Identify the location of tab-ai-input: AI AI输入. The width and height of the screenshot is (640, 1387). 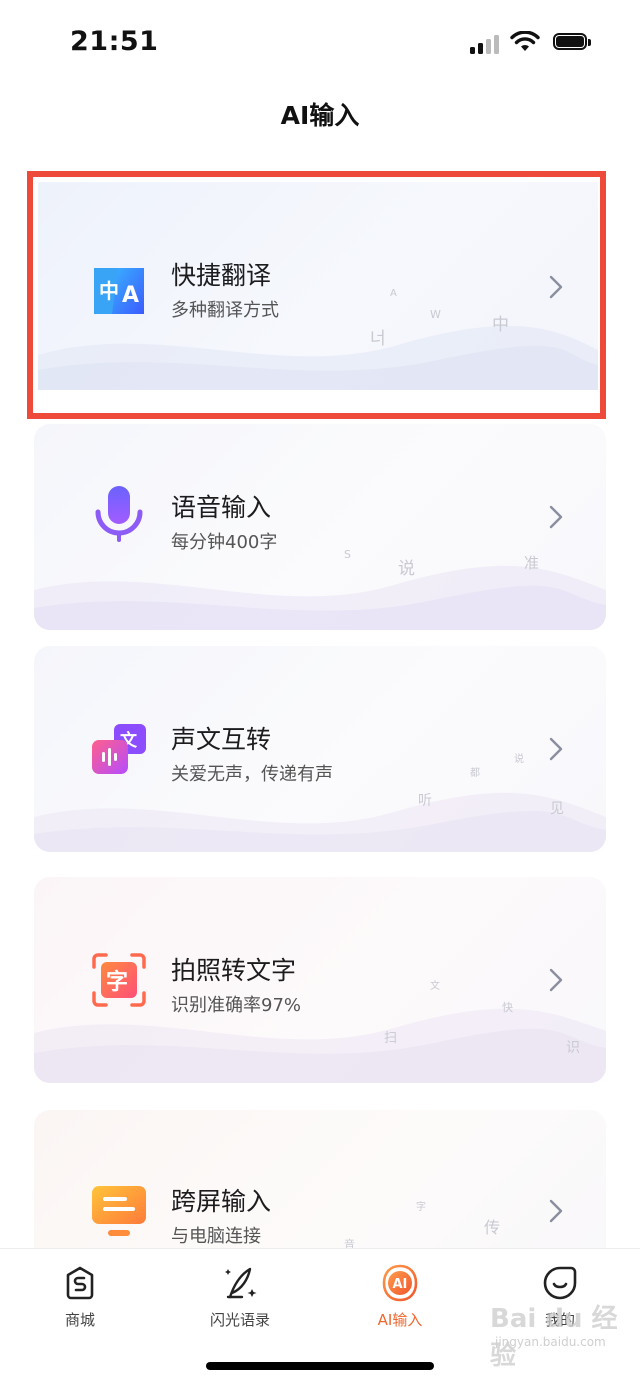
(400, 1296).